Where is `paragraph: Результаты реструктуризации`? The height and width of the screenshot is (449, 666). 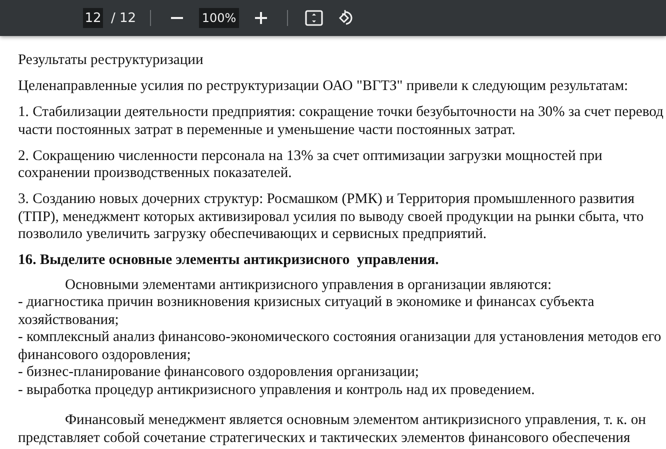 paragraph: Результаты реструктуризации is located at coordinates (111, 61).